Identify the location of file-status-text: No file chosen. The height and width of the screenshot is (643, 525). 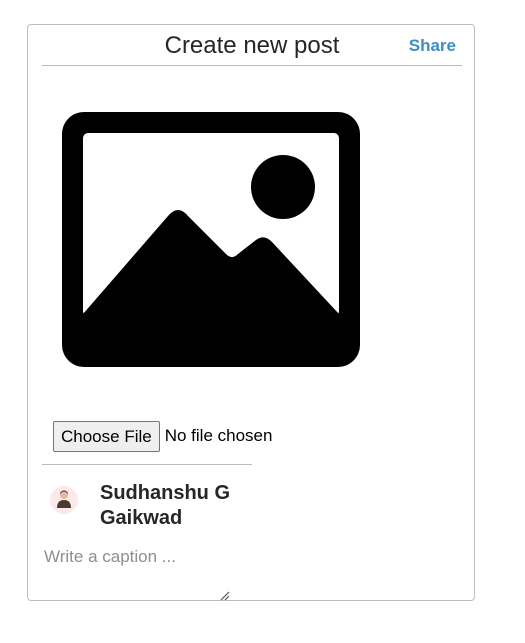
(218, 435).